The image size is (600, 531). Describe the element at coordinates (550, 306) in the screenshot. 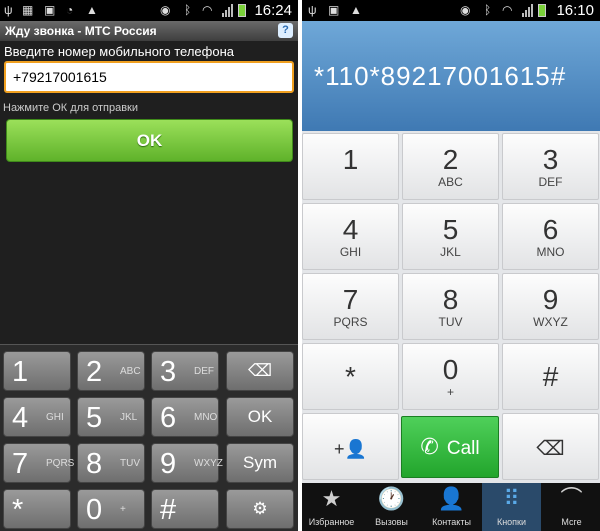

I see `dial-key-9: 9 WXYZ` at that location.